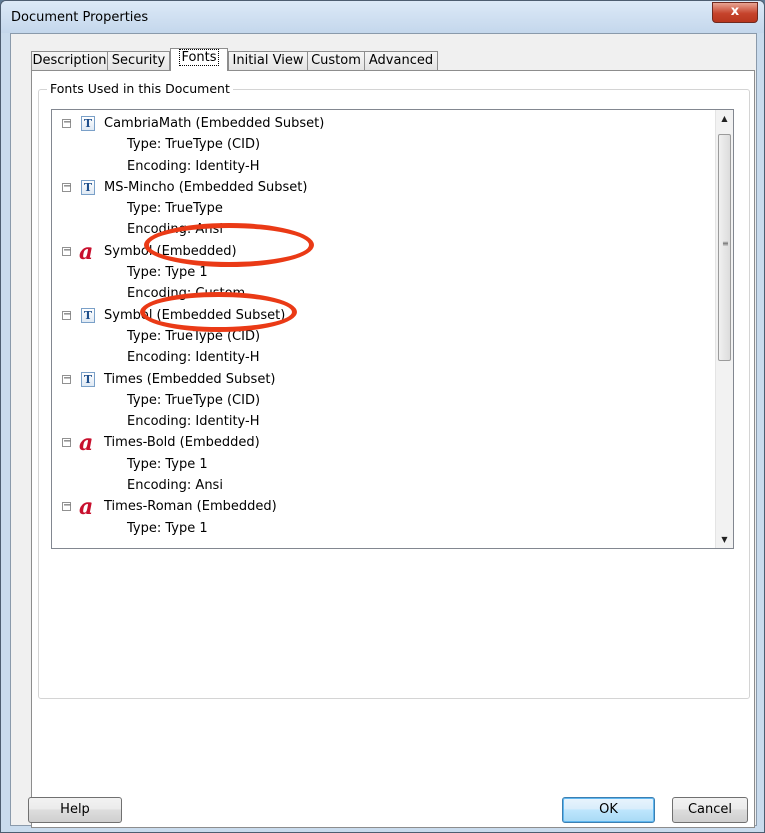 The height and width of the screenshot is (833, 765). I want to click on font-entry: − T Times (Embedded Subset), so click(382, 379).